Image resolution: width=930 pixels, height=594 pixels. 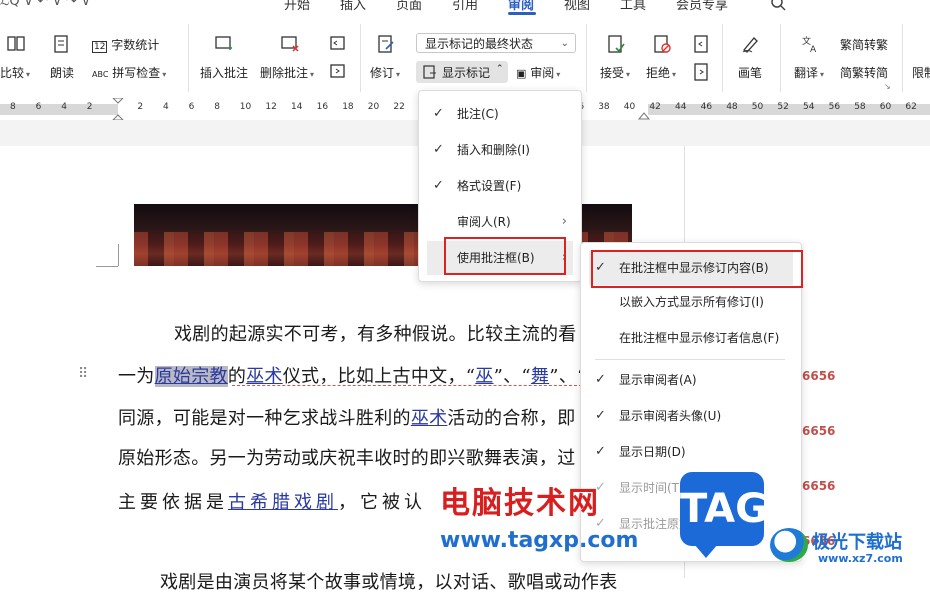 I want to click on ruler-tick-label: 48, so click(x=732, y=107).